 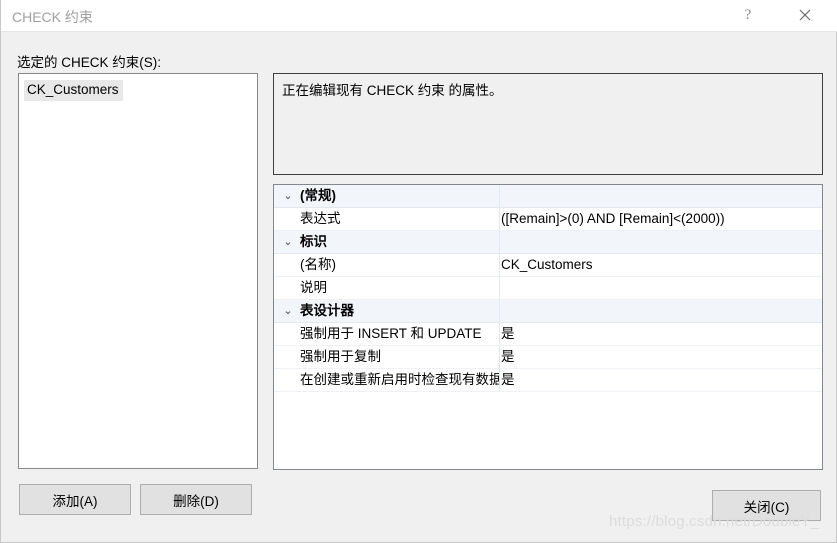 I want to click on window-title: CHECK 约束, so click(x=52, y=17).